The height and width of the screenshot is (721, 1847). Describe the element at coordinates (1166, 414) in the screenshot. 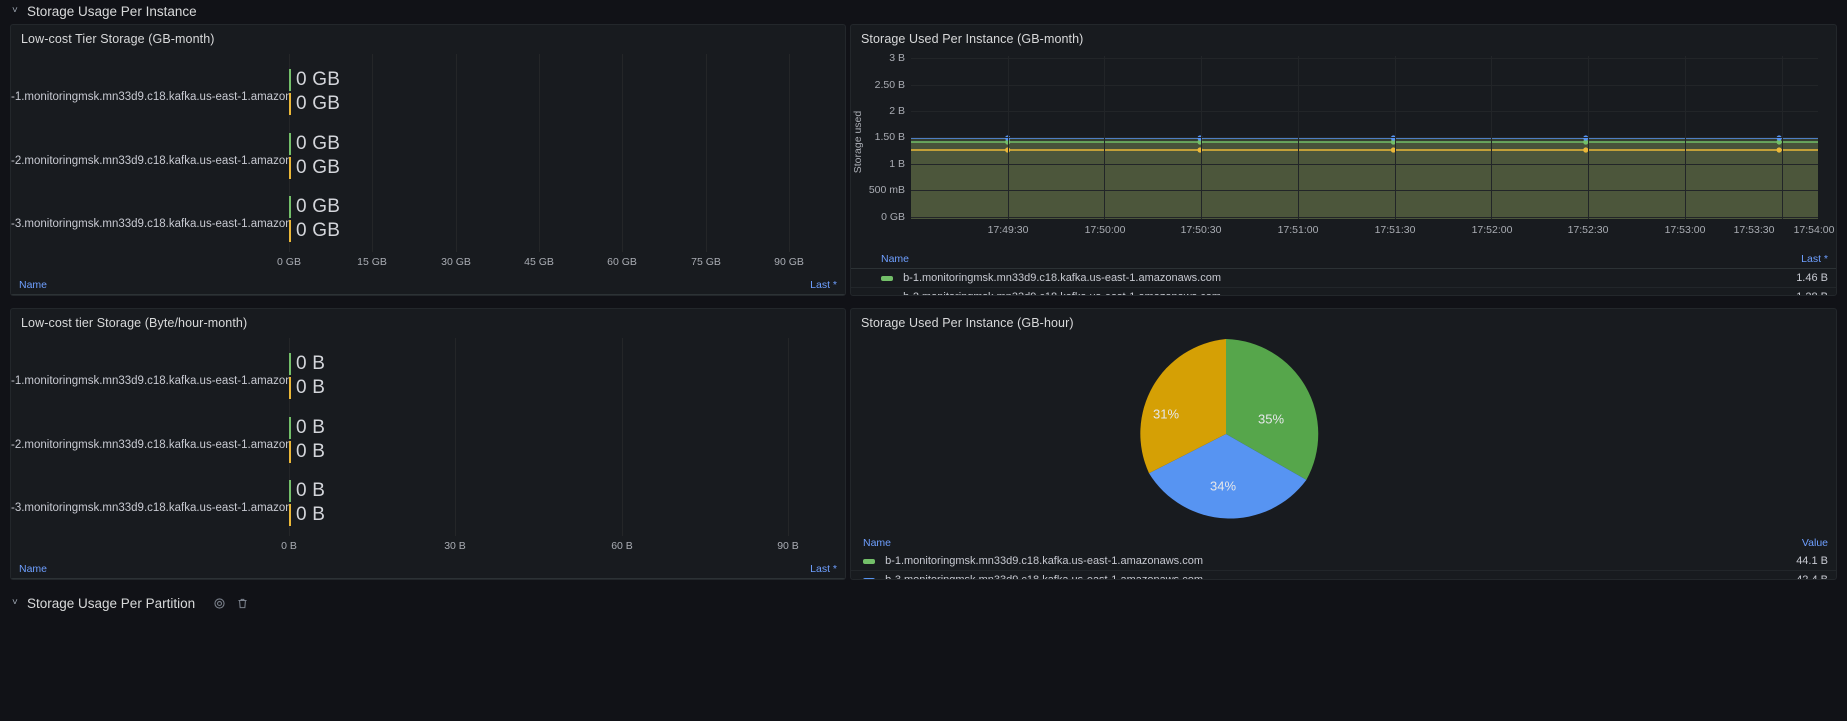

I see `pie-percent-b2: 31%` at that location.